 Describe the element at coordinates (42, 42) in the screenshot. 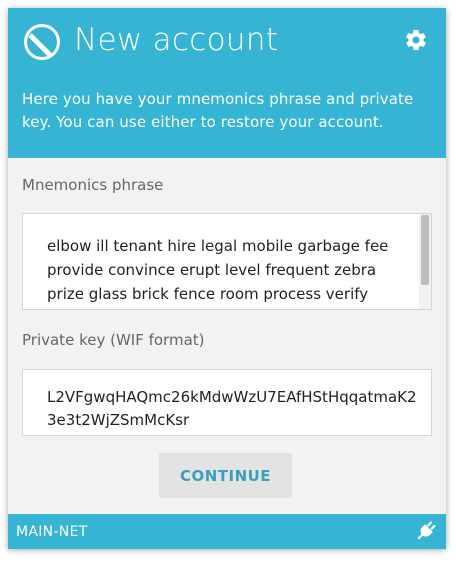

I see `ontology-logo-icon` at that location.